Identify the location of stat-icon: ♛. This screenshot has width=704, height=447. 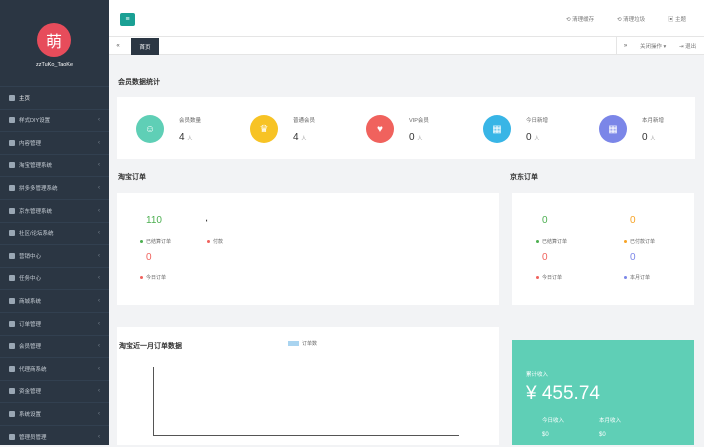
(264, 129).